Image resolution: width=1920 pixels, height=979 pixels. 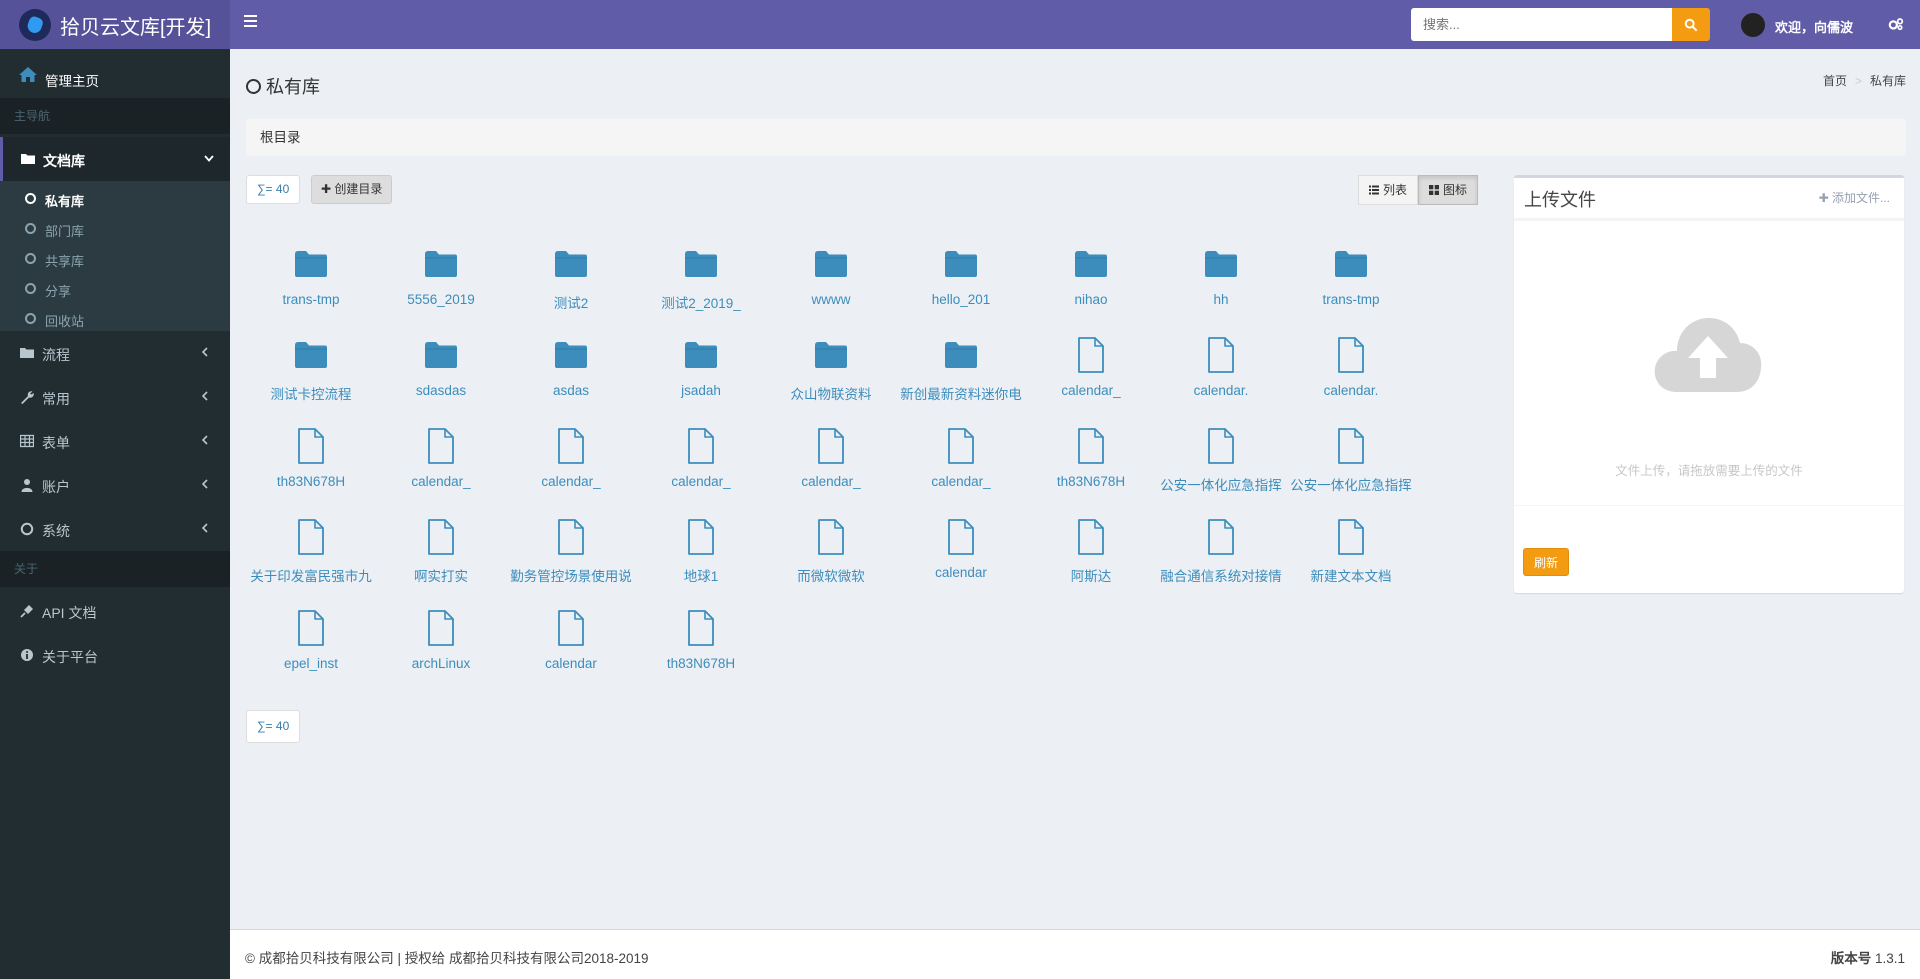 What do you see at coordinates (115, 289) in the screenshot?
I see `sidebar-item-share: 分享` at bounding box center [115, 289].